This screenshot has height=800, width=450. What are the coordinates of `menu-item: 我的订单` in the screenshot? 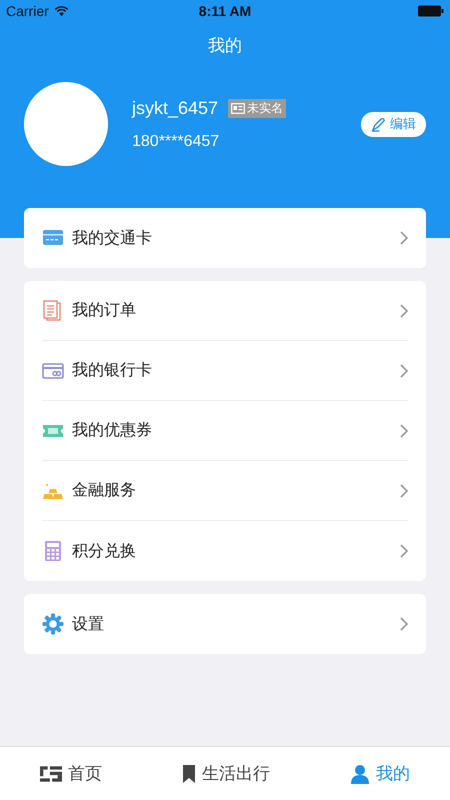 It's located at (225, 311).